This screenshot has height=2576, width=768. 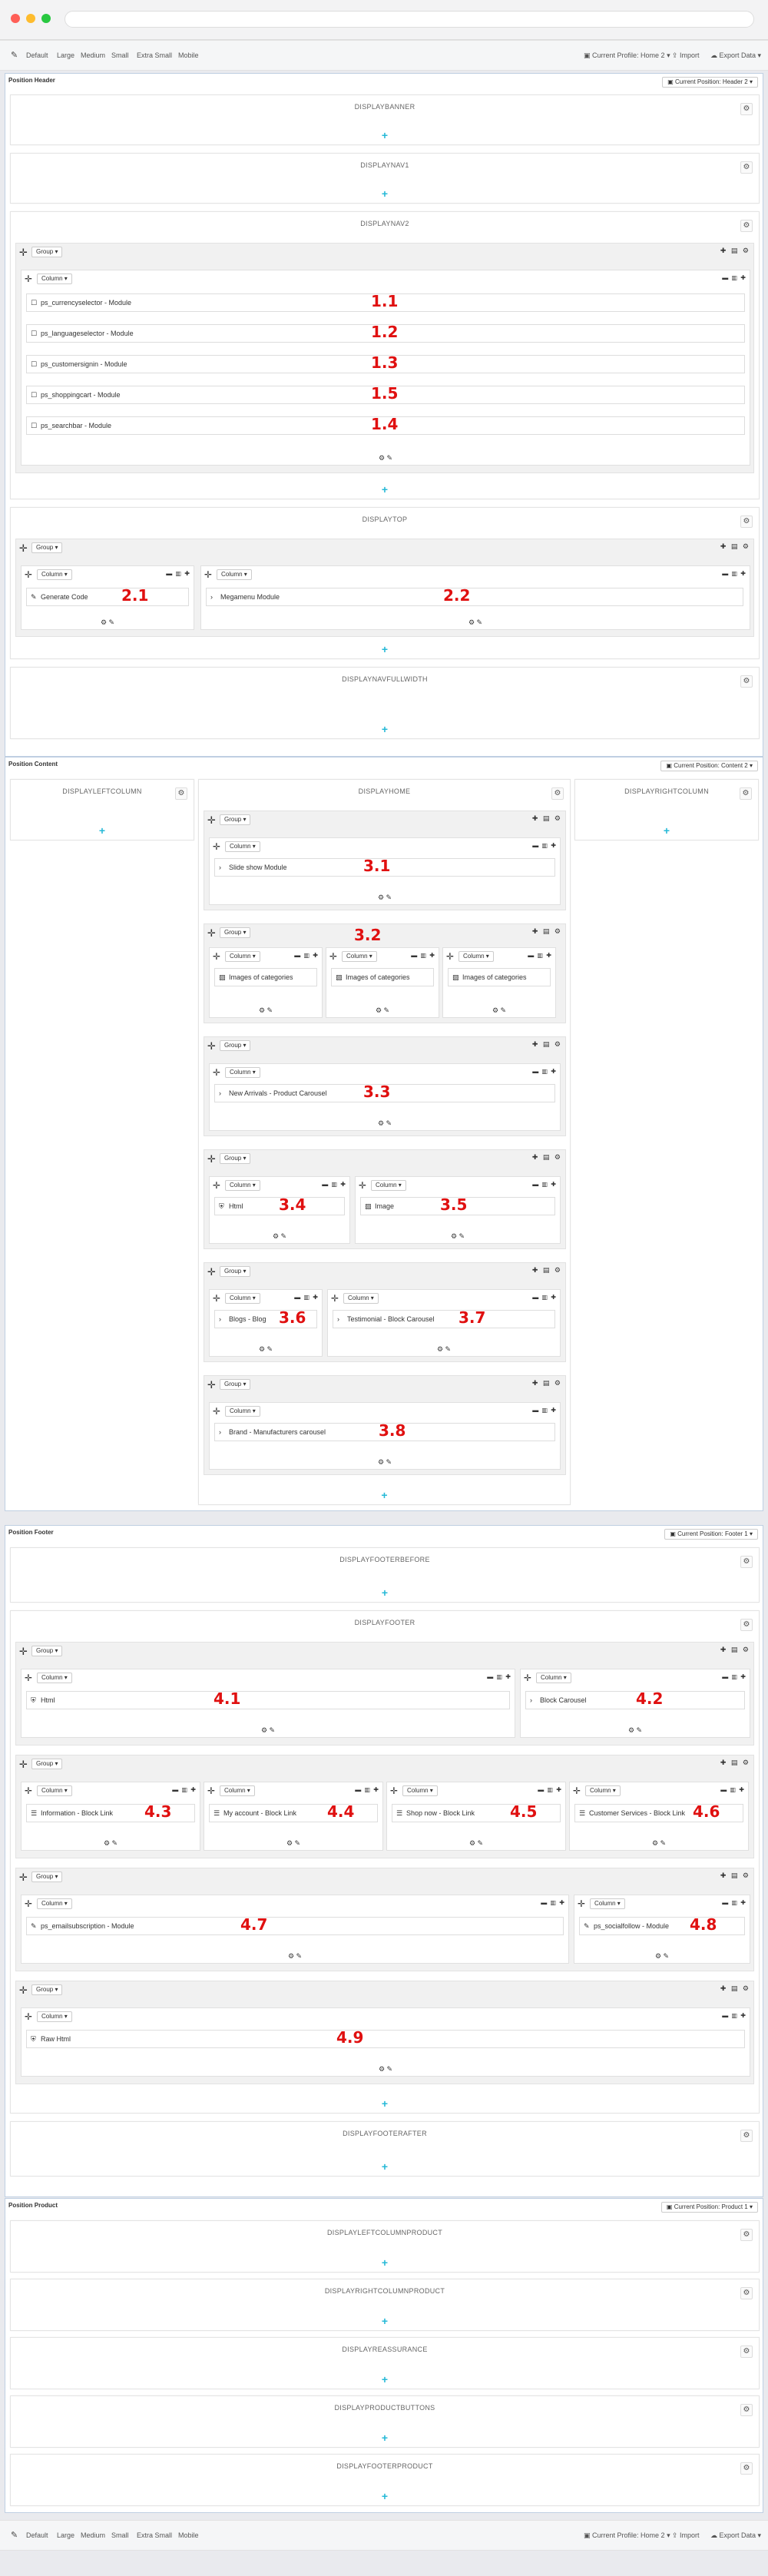 I want to click on module-item: ✎ Generate Code, so click(x=107, y=597).